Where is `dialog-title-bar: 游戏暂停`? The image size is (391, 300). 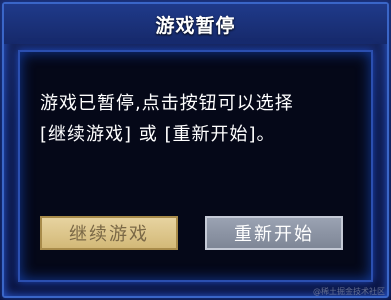
dialog-title-bar: 游戏暂停 is located at coordinates (195, 24).